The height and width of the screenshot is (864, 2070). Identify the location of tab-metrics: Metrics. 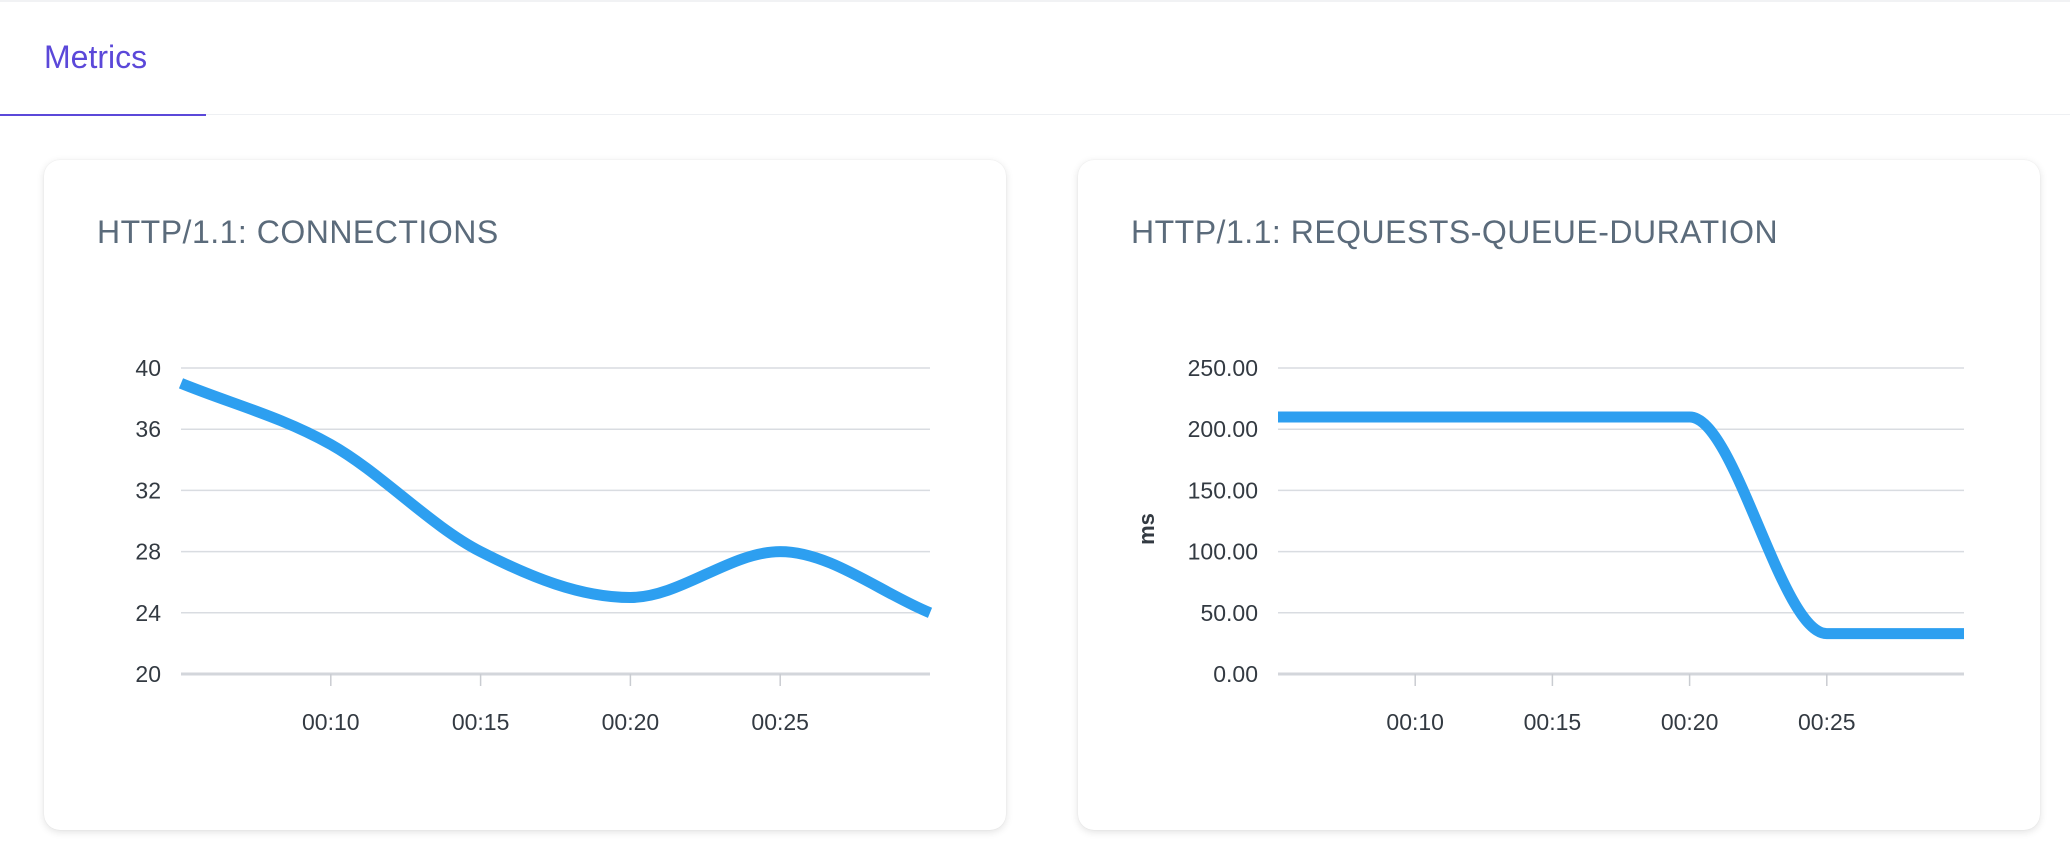
(103, 59).